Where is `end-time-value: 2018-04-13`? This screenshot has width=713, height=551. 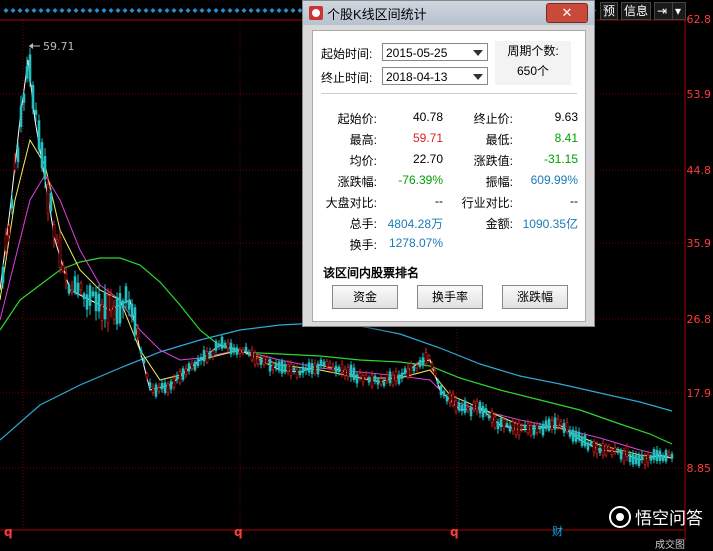
end-time-value: 2018-04-13 is located at coordinates (417, 77).